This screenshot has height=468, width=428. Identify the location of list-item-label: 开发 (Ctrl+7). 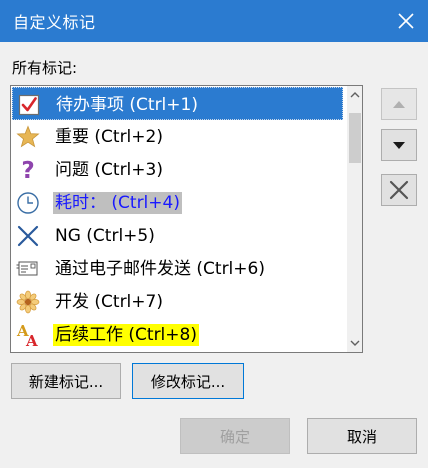
(109, 302).